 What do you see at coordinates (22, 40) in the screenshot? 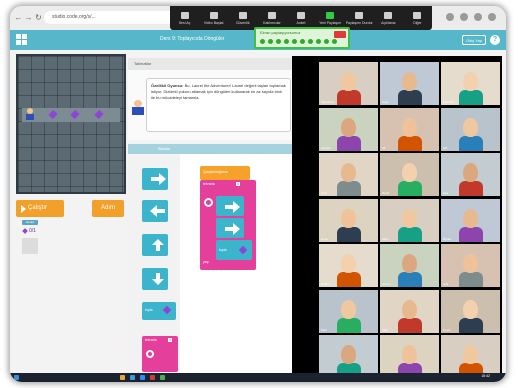
I see `code-org-logo-icon` at bounding box center [22, 40].